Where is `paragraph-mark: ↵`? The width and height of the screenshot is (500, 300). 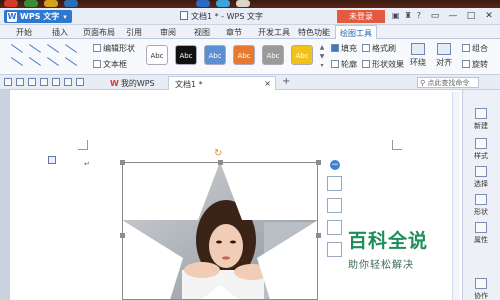 paragraph-mark: ↵ is located at coordinates (87, 164).